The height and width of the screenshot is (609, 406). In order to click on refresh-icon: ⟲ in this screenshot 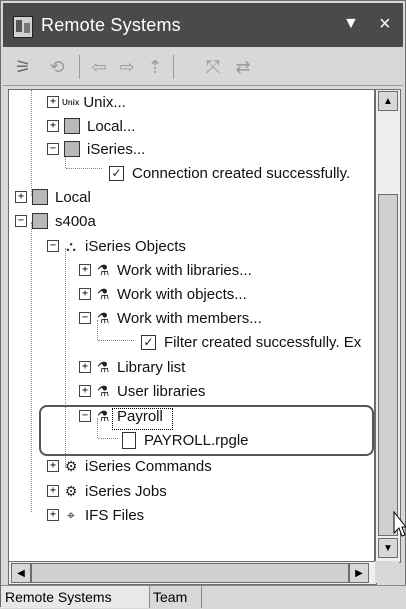, I will do `click(57, 67)`.